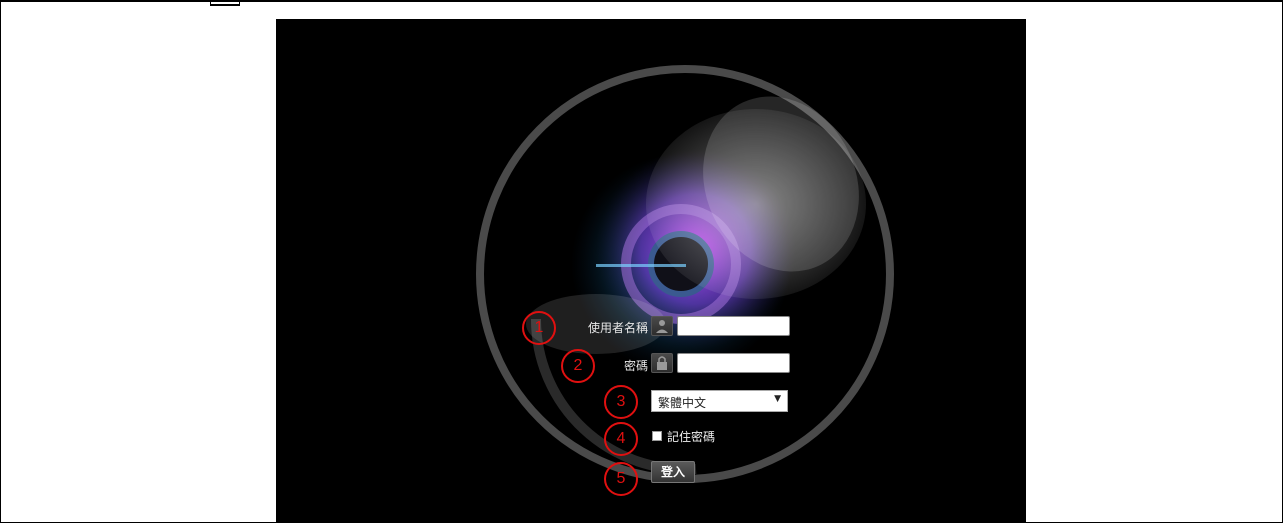 This screenshot has width=1283, height=523. Describe the element at coordinates (657, 436) in the screenshot. I see `remember-checkbox` at that location.